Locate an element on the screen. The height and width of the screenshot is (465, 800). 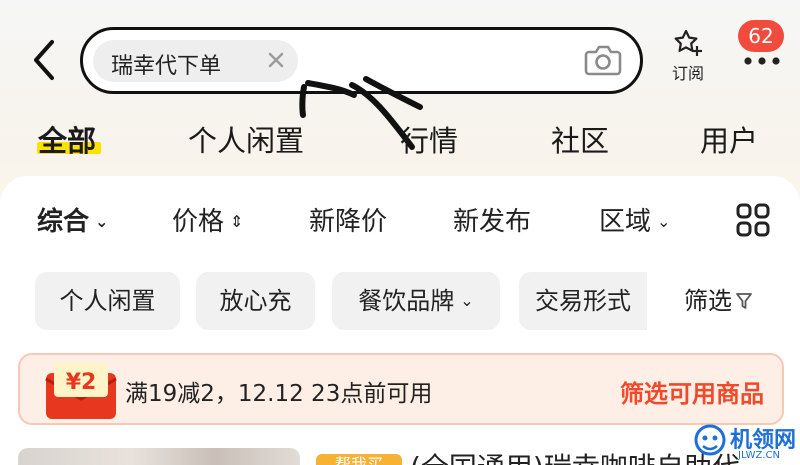
sort-new-post: 新发布 is located at coordinates (492, 219).